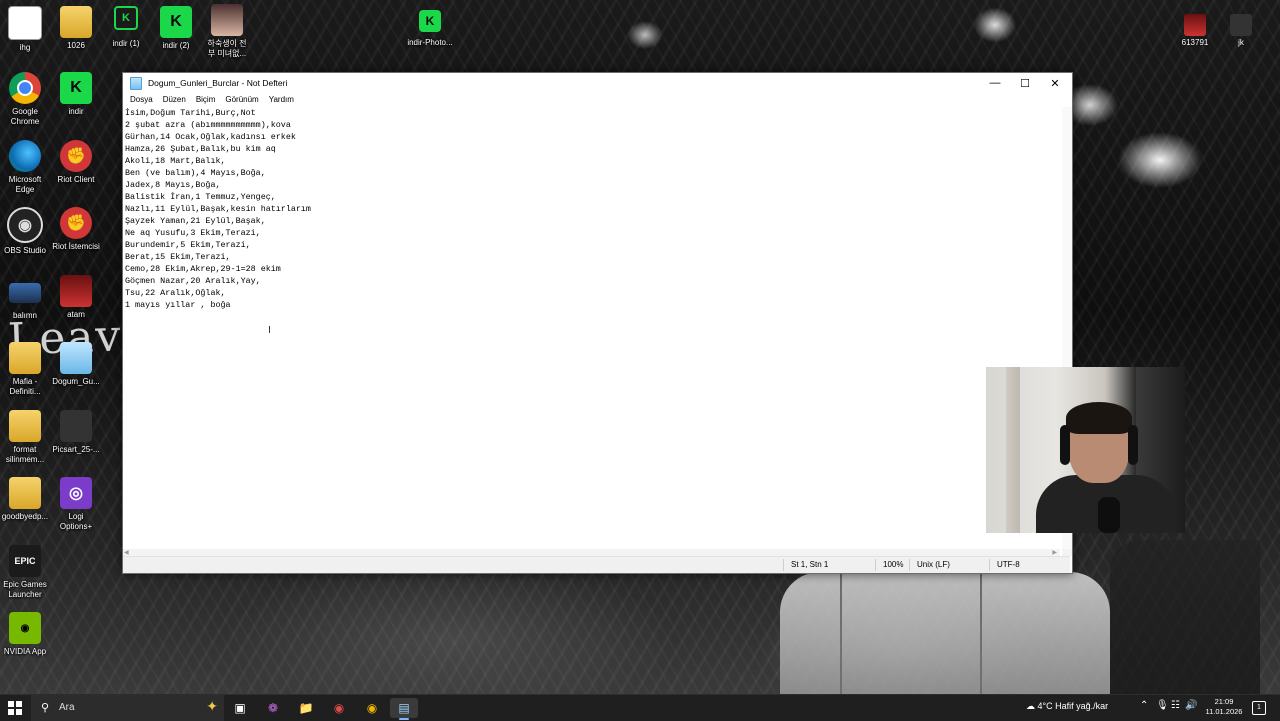  I want to click on menu-bar: Dosya Düzen Biçim Görünüm Yardım, so click(597, 100).